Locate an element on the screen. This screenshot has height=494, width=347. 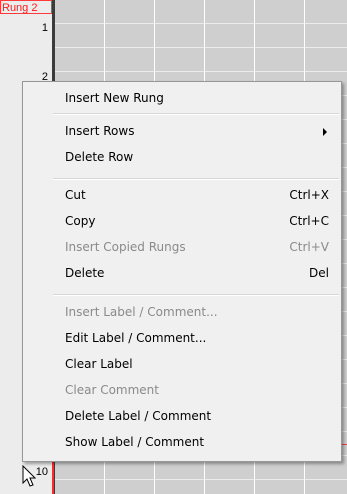
menu-item-delete-label-comment: Delete Label / Comment is located at coordinates (182, 416).